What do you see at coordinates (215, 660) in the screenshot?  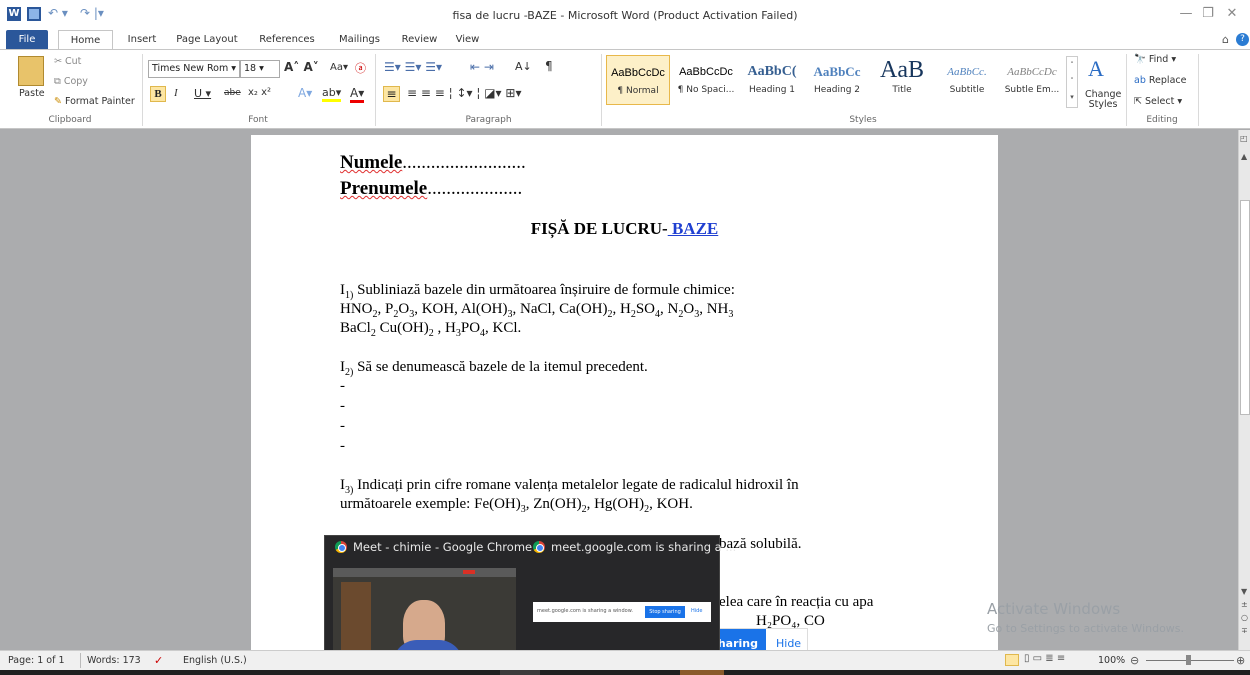 I see `language: English (U.S.)` at bounding box center [215, 660].